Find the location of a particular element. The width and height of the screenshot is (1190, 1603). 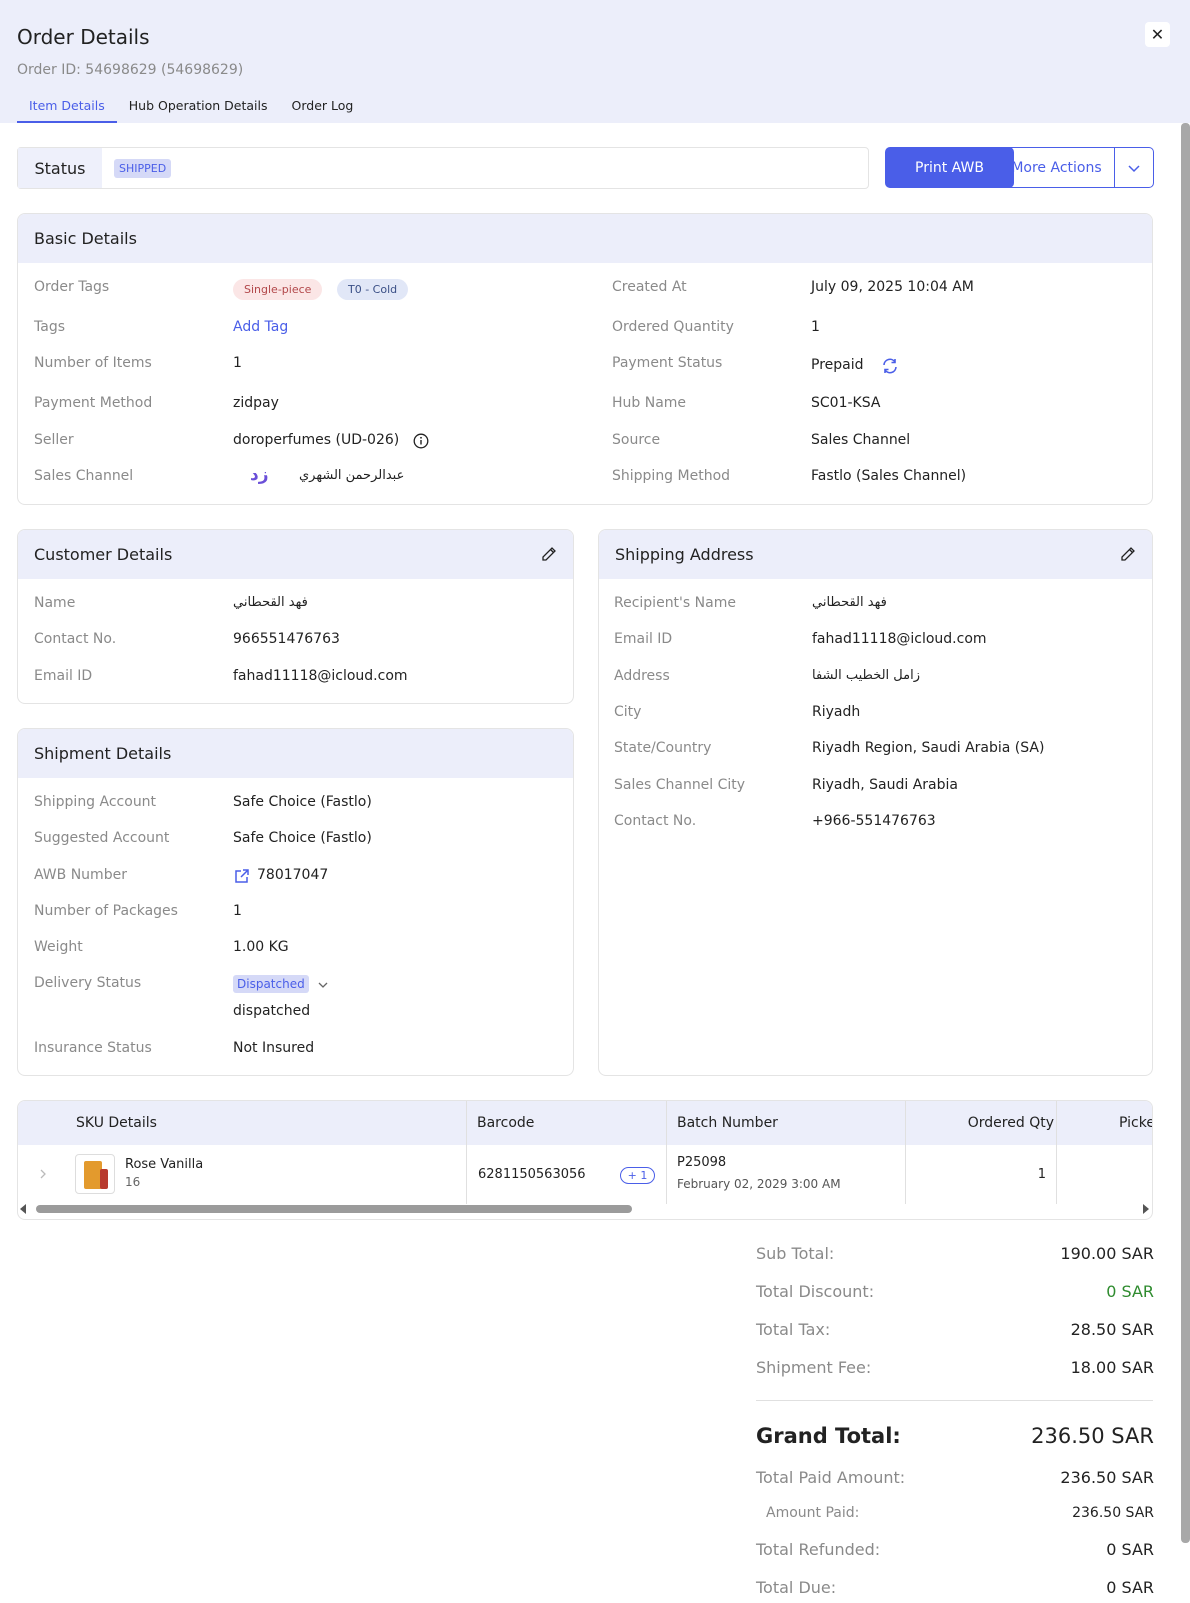

info-icon is located at coordinates (421, 443).